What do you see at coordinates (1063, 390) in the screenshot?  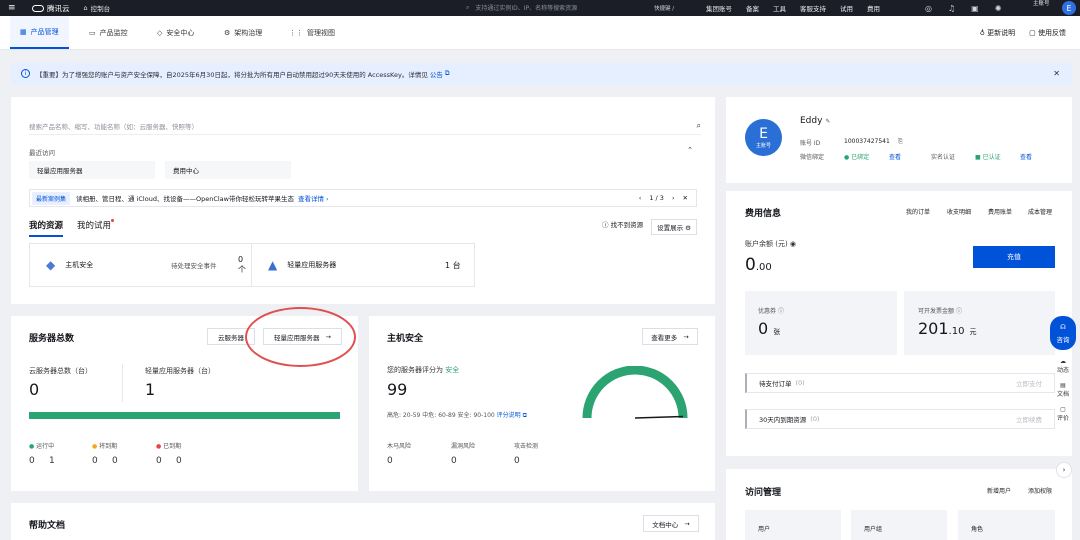 I see `docs-button: ▤ 文档` at bounding box center [1063, 390].